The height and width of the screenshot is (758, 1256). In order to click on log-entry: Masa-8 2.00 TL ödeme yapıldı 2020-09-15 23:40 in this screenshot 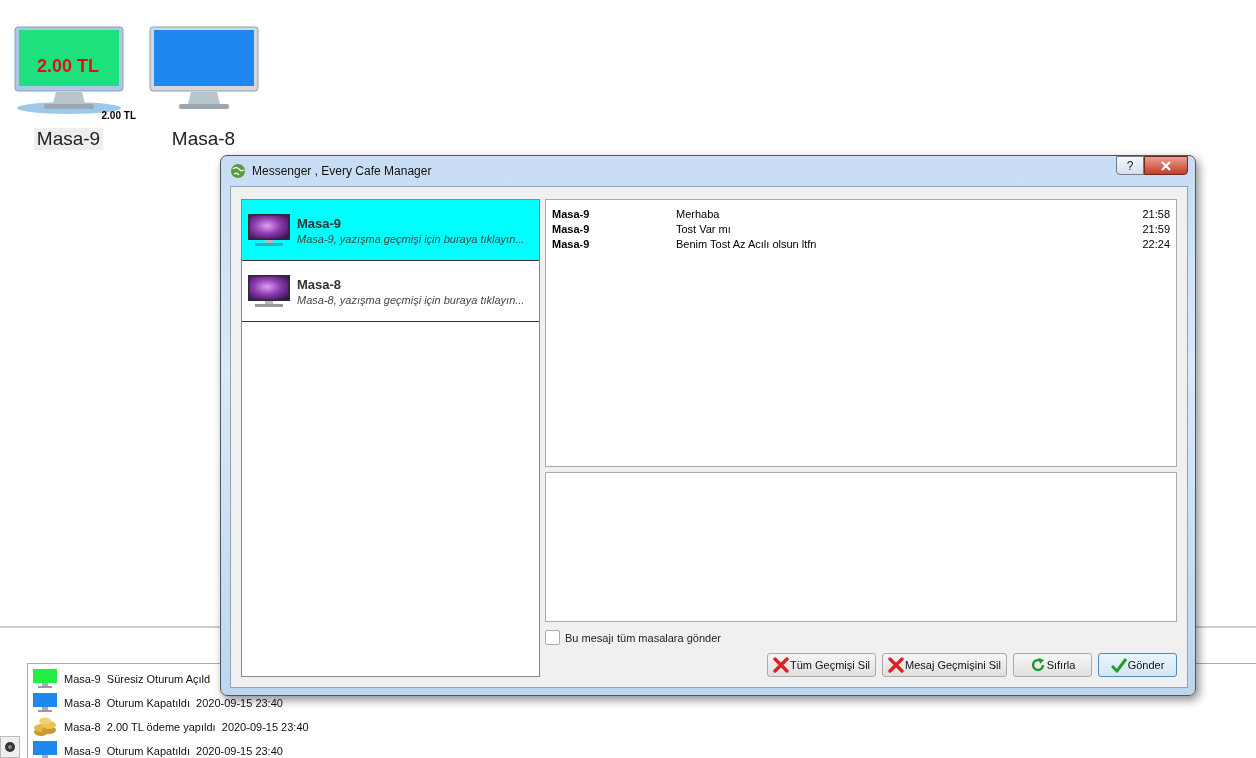, I will do `click(186, 727)`.